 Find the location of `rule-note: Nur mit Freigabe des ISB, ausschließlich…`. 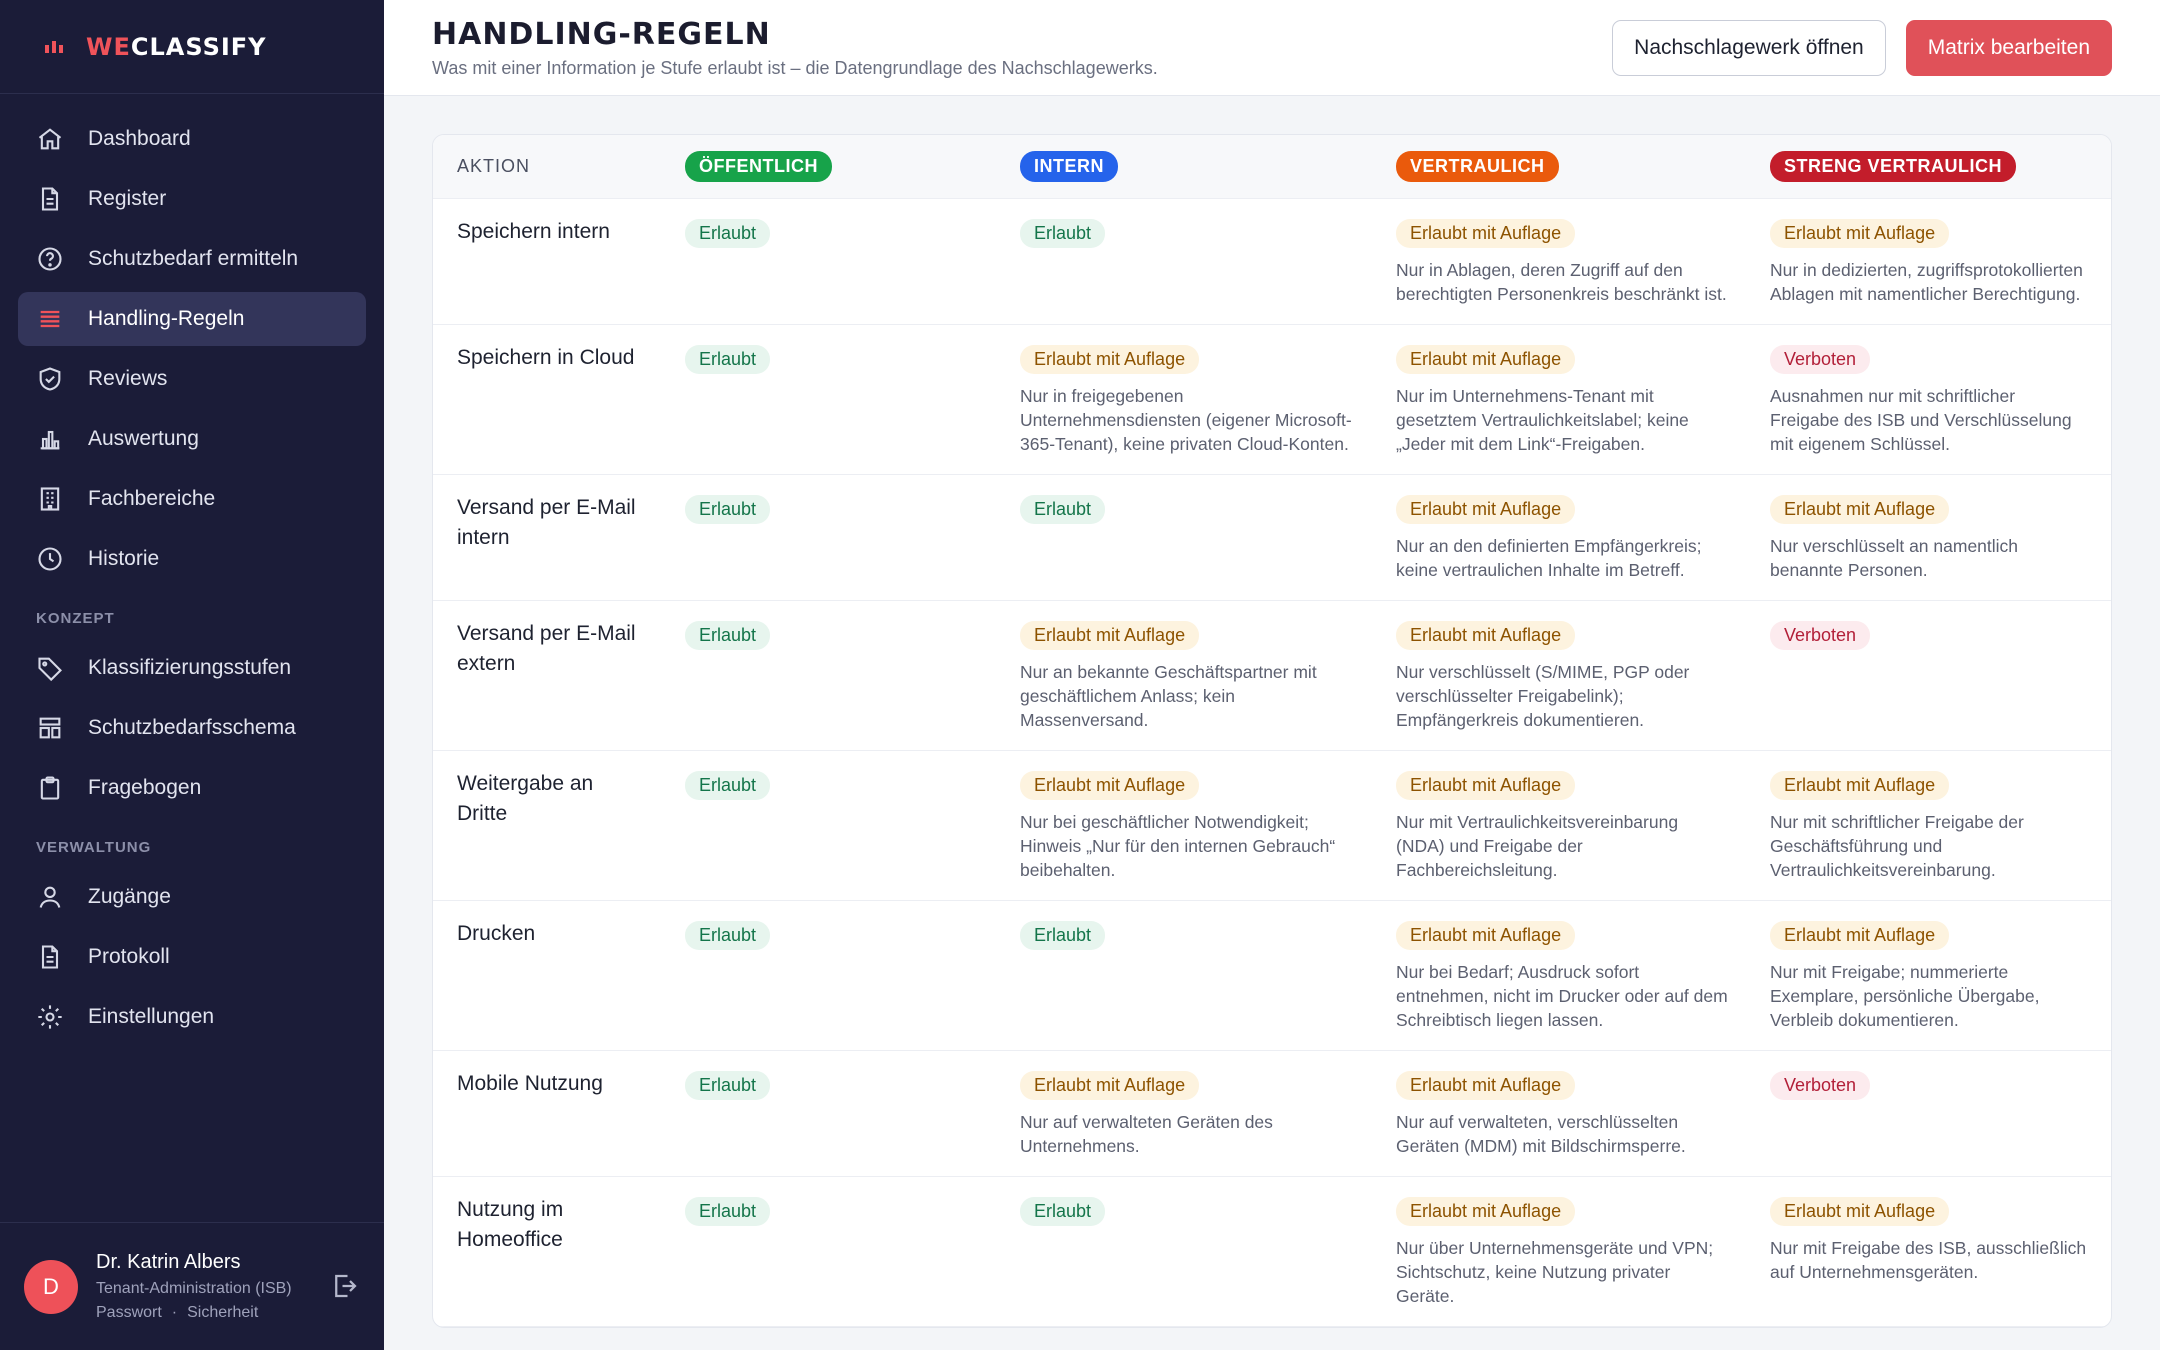

rule-note: Nur mit Freigabe des ISB, ausschließlich… is located at coordinates (1928, 1260).